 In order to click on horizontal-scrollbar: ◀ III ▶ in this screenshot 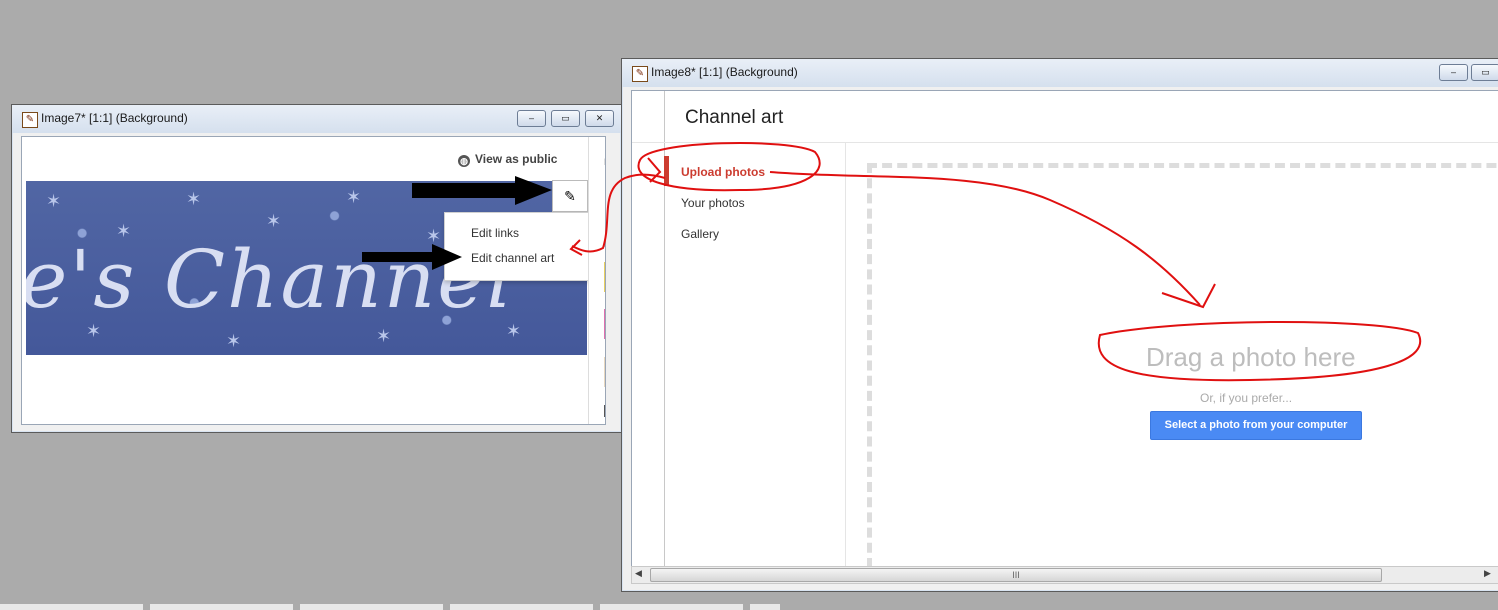, I will do `click(1064, 575)`.